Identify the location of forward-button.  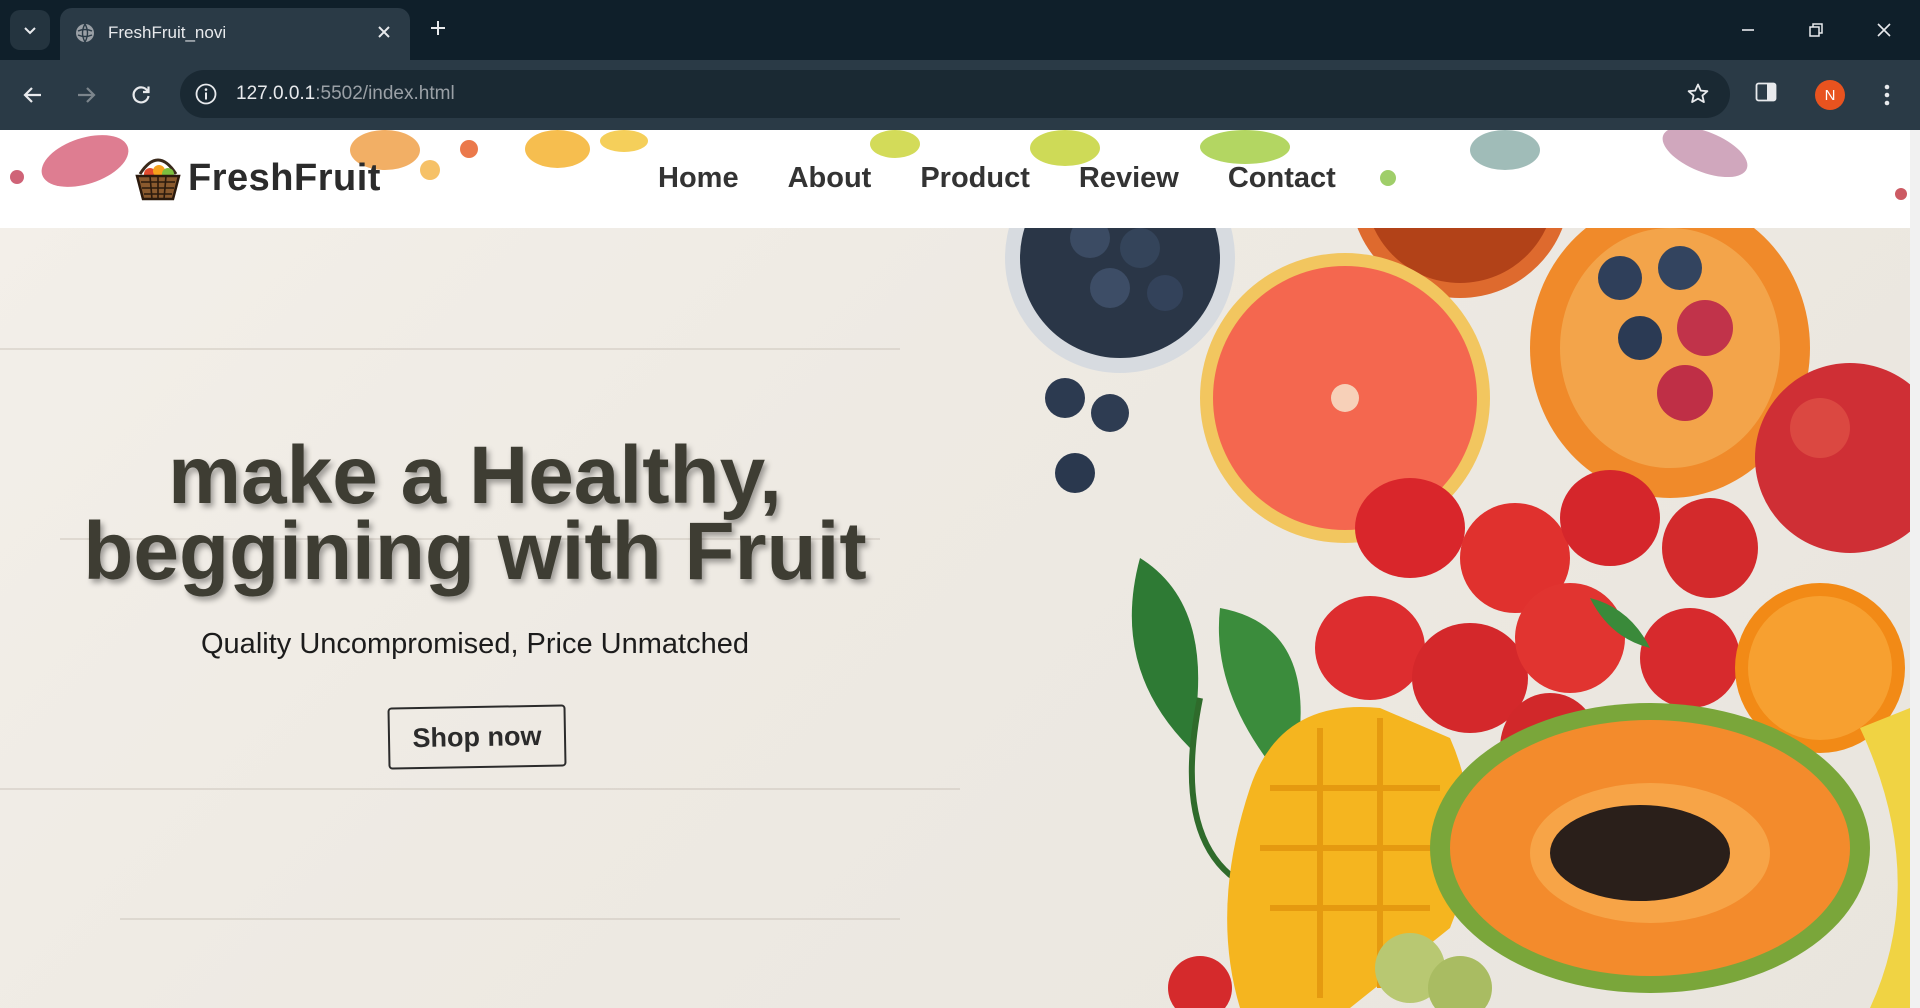
(86, 95).